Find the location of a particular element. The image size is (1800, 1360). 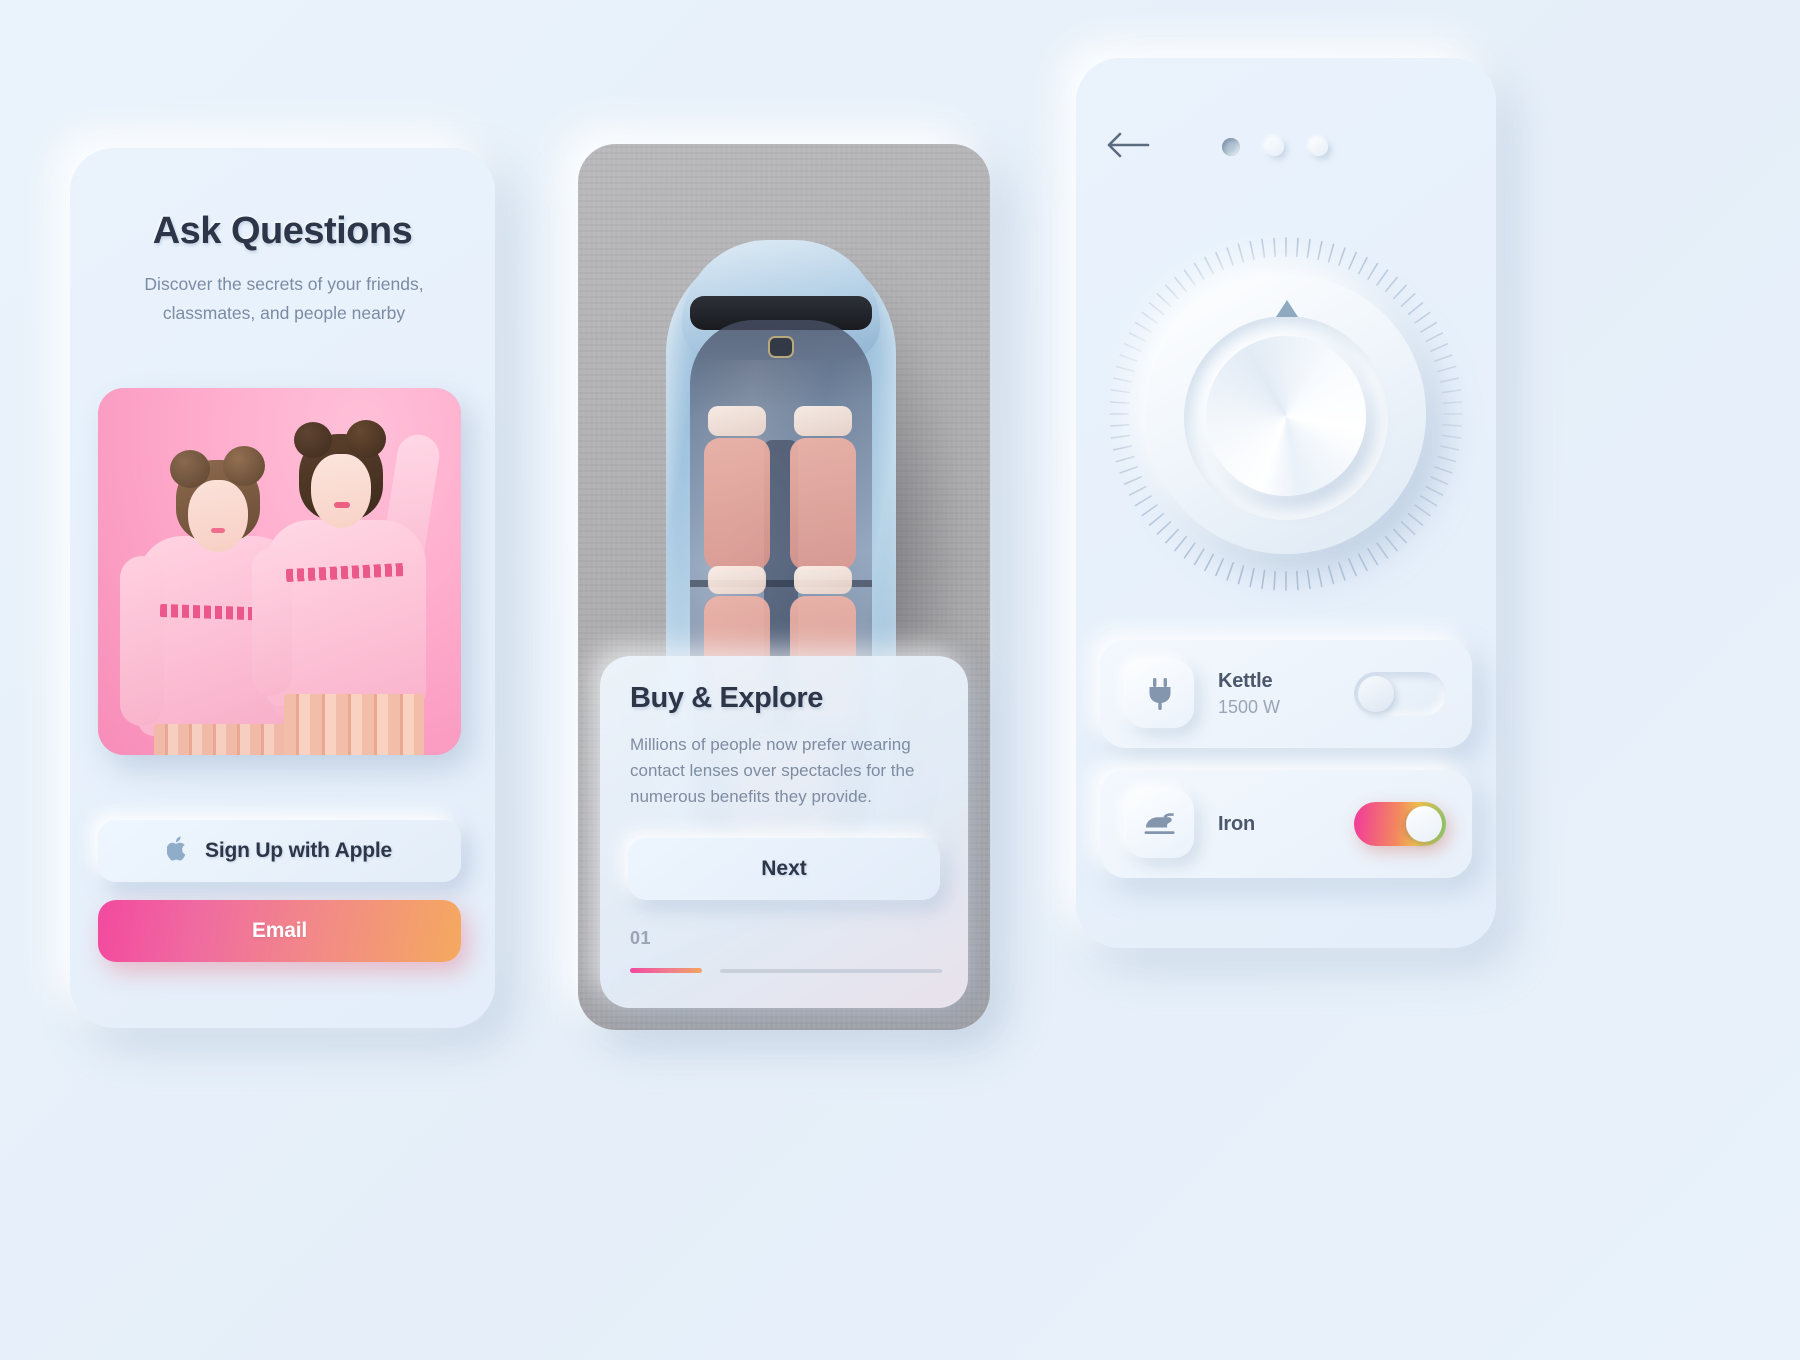

hero-photo is located at coordinates (279, 571).